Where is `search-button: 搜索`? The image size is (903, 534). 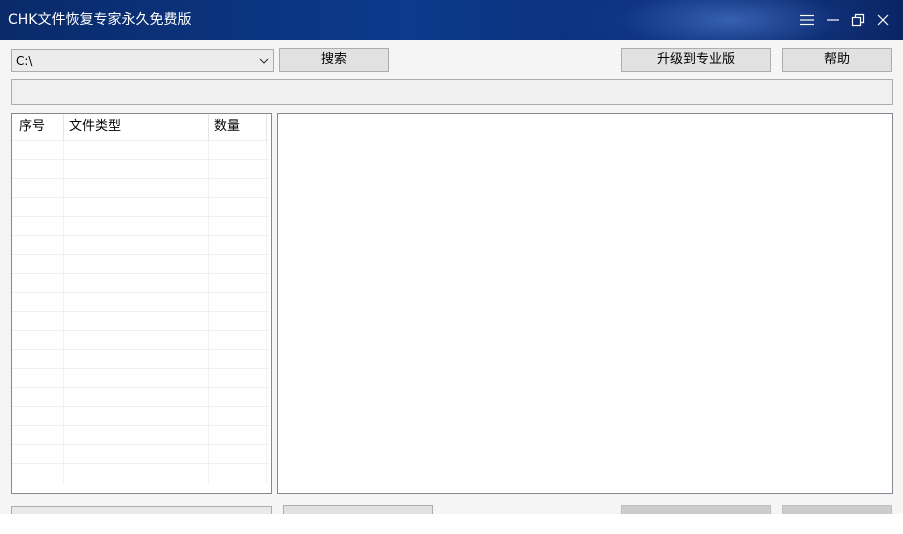 search-button: 搜索 is located at coordinates (334, 60).